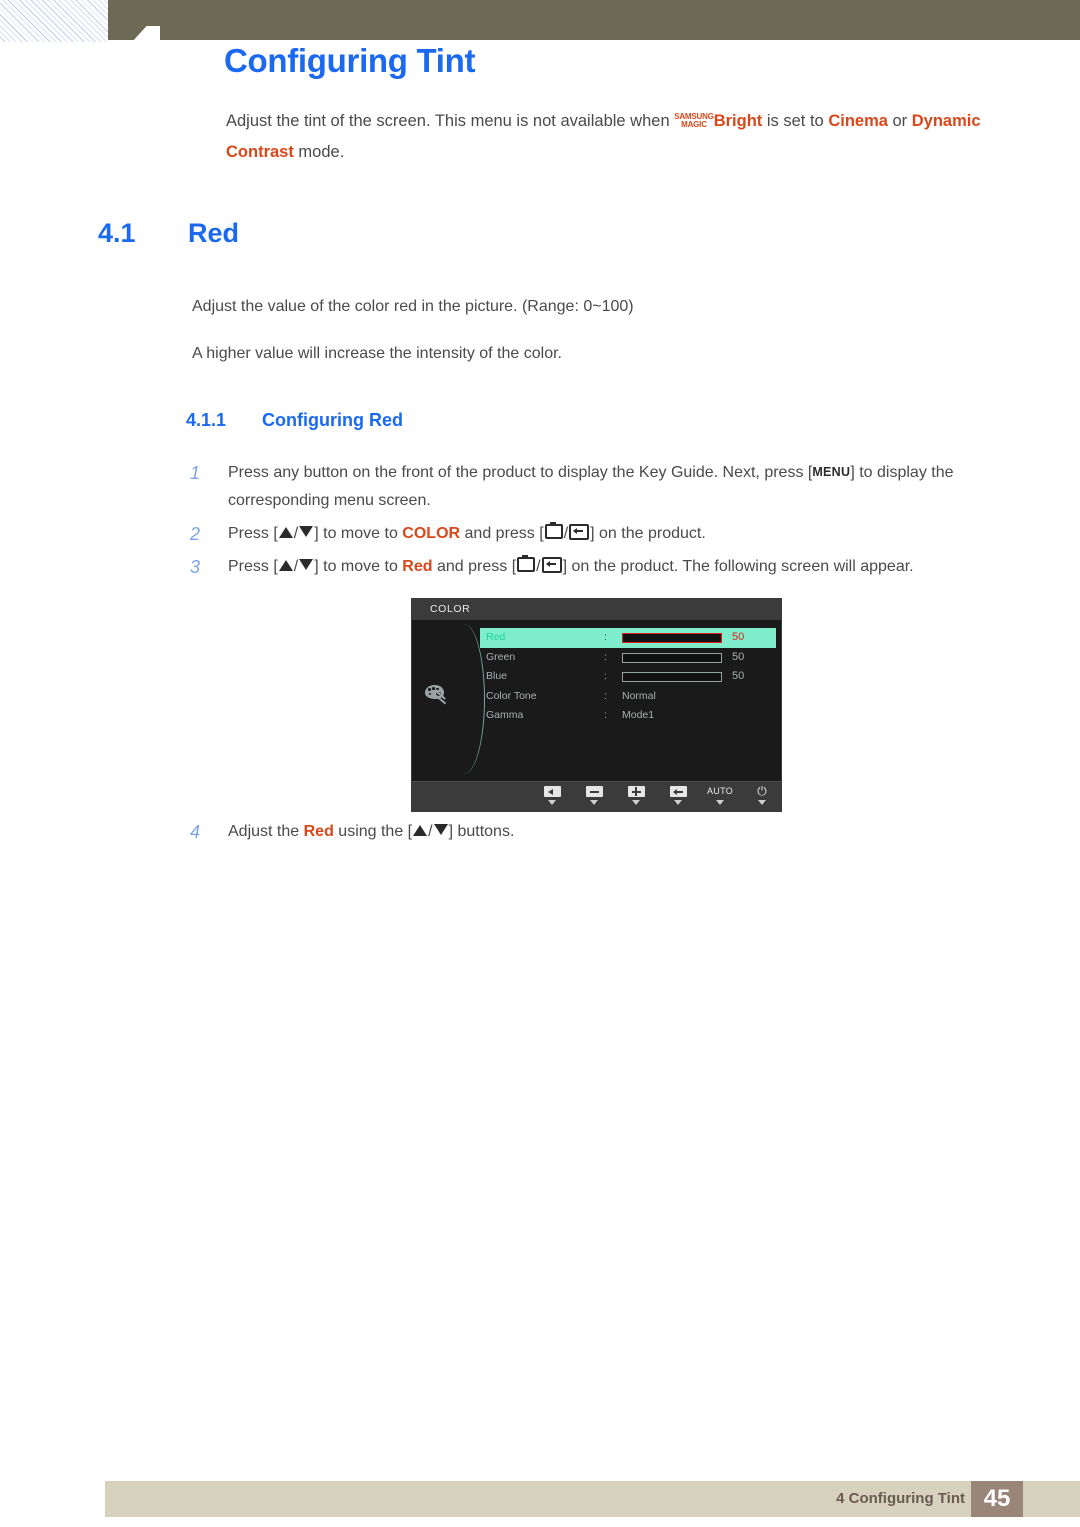 The height and width of the screenshot is (1527, 1080). I want to click on subsection-number: 4.1.1, so click(206, 420).